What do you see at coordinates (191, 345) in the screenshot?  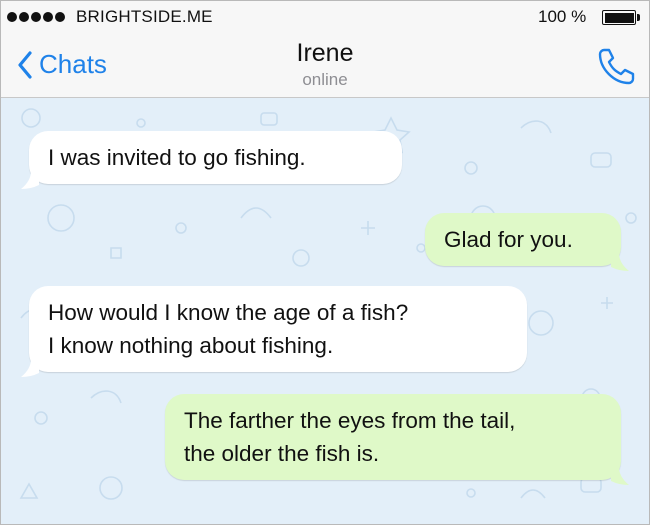 I see `message-text-line: I know nothing about fishing.` at bounding box center [191, 345].